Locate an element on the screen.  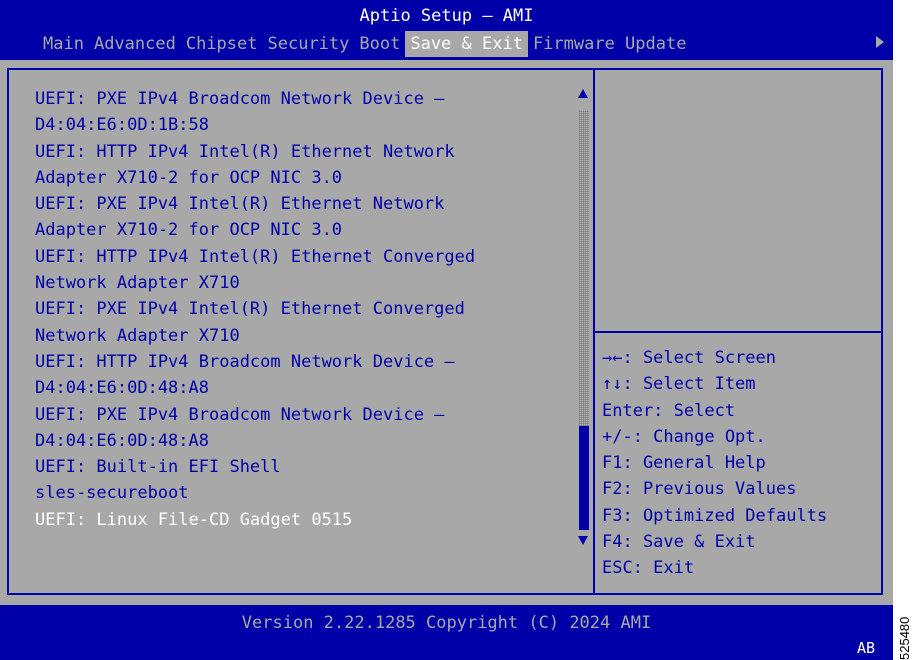
tab-firmware-update: Firmware Update is located at coordinates (610, 44).